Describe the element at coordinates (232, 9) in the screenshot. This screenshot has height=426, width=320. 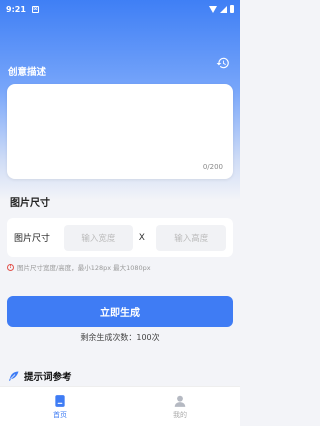
I see `battery-icon` at that location.